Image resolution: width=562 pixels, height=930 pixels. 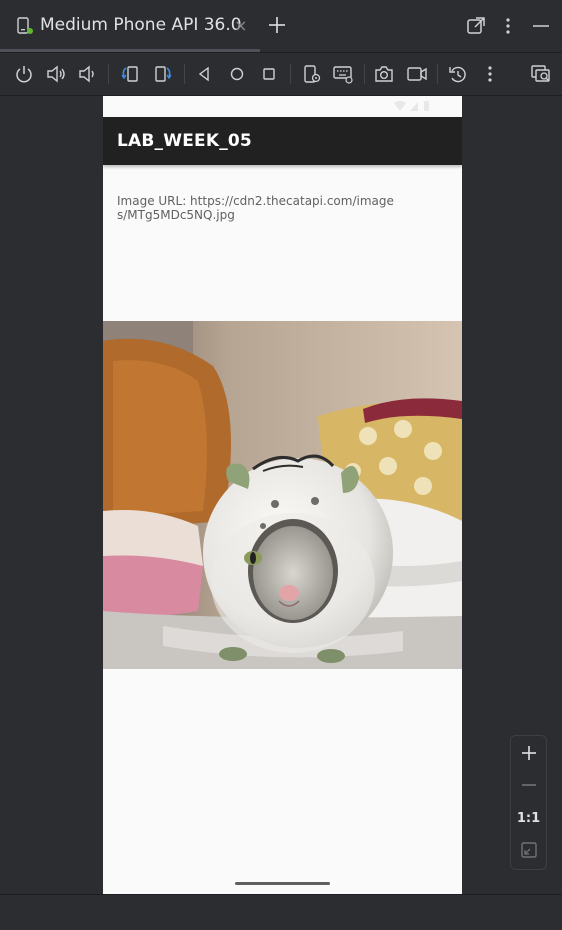 What do you see at coordinates (204, 74) in the screenshot?
I see `back-icon` at bounding box center [204, 74].